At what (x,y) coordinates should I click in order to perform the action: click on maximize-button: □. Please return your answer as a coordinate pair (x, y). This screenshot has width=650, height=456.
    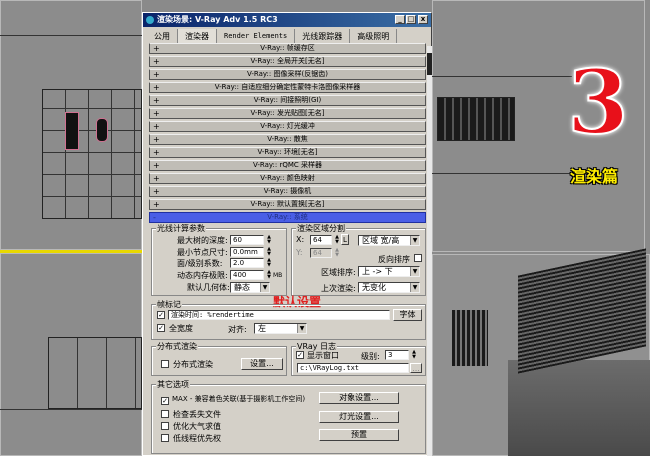
    Looking at the image, I should click on (411, 19).